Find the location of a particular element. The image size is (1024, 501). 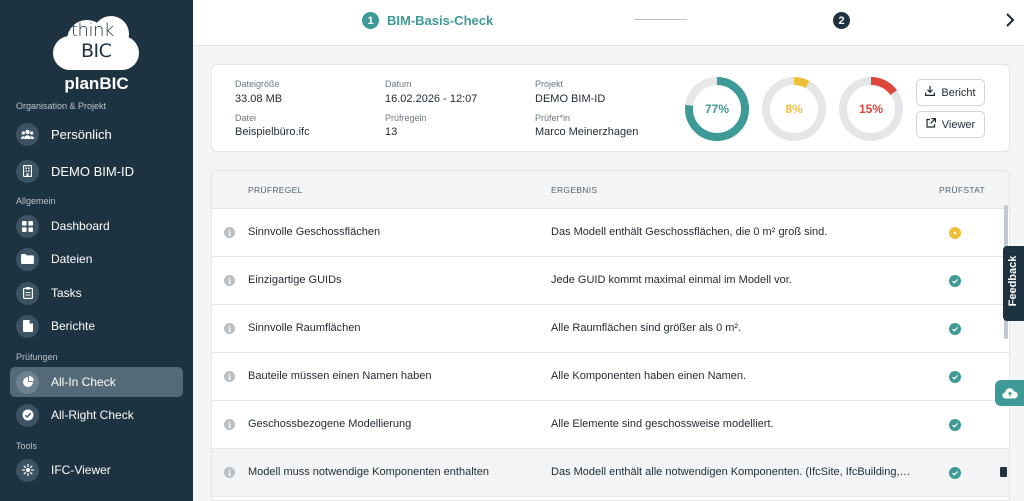

project-value: DEMO BIM-ID is located at coordinates (570, 99).